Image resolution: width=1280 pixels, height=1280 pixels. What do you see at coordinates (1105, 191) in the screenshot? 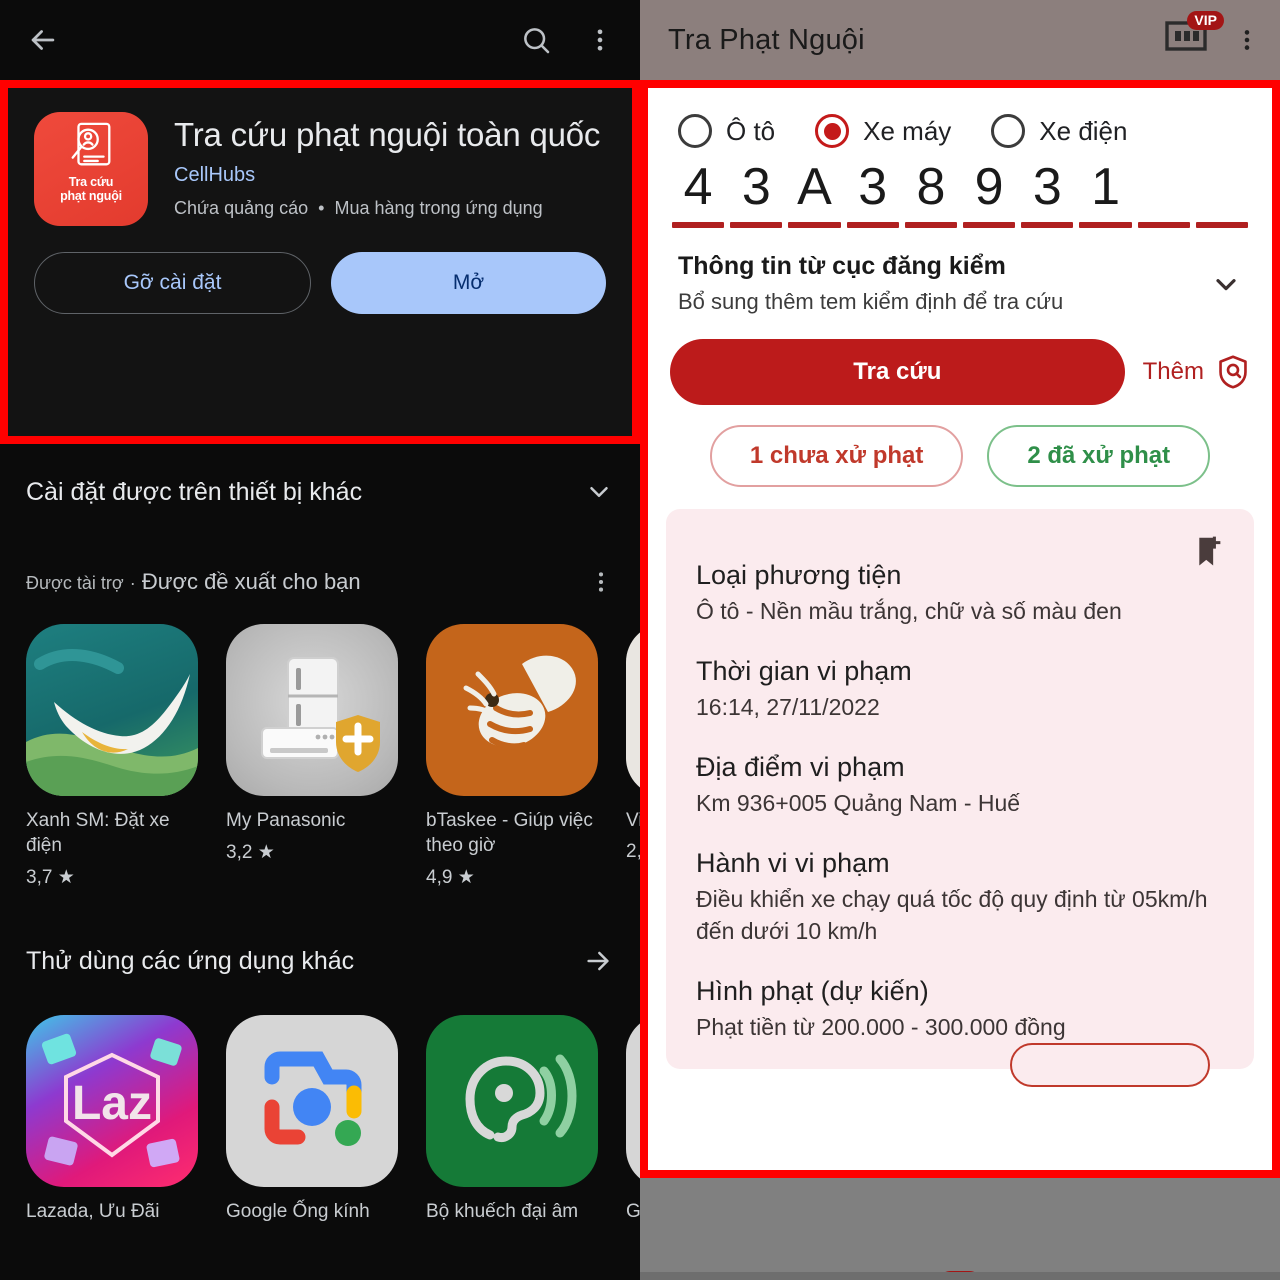
I see `plate-char-cell: 1` at bounding box center [1105, 191].